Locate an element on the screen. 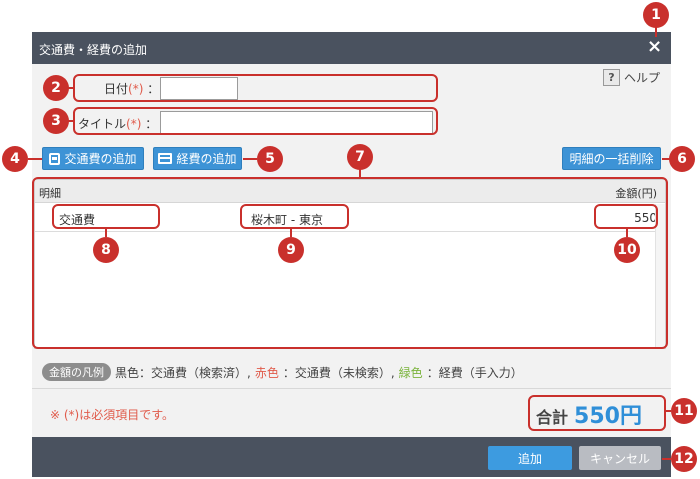  bulk-delete-label: 明細の一括削除 is located at coordinates (611, 159).